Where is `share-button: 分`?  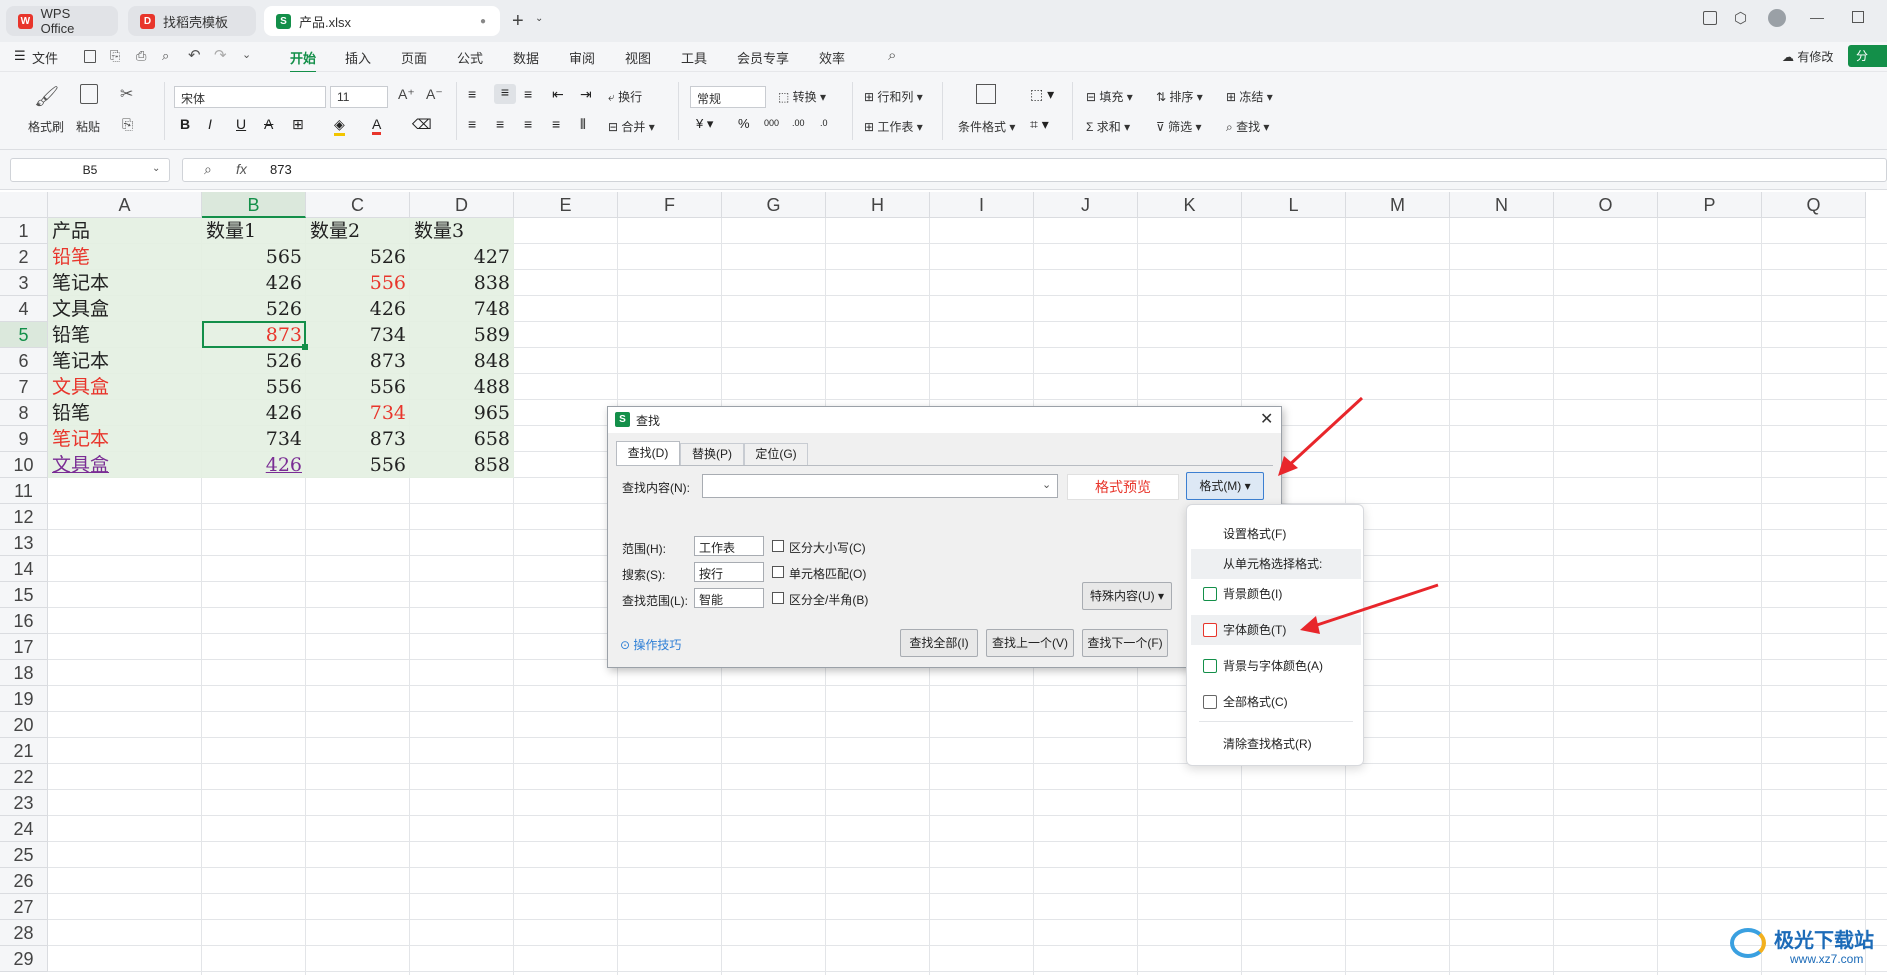
share-button: 分 is located at coordinates (1867, 56).